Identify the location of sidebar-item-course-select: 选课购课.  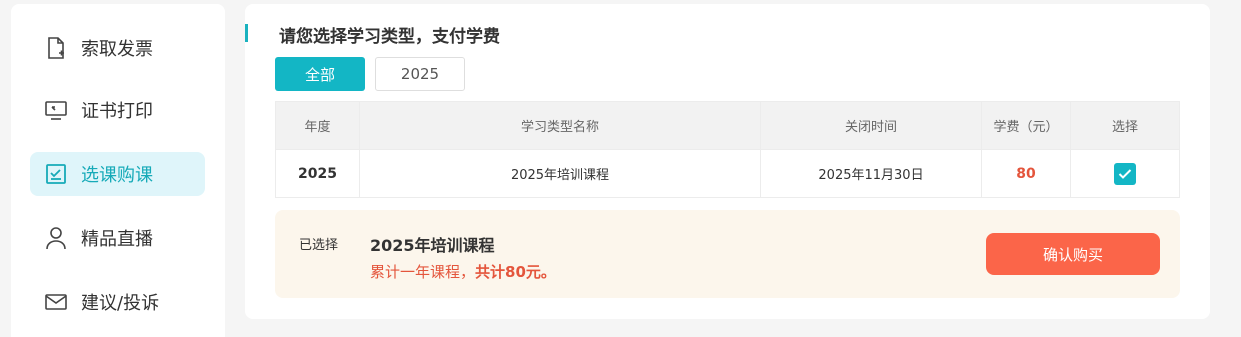
(117, 174).